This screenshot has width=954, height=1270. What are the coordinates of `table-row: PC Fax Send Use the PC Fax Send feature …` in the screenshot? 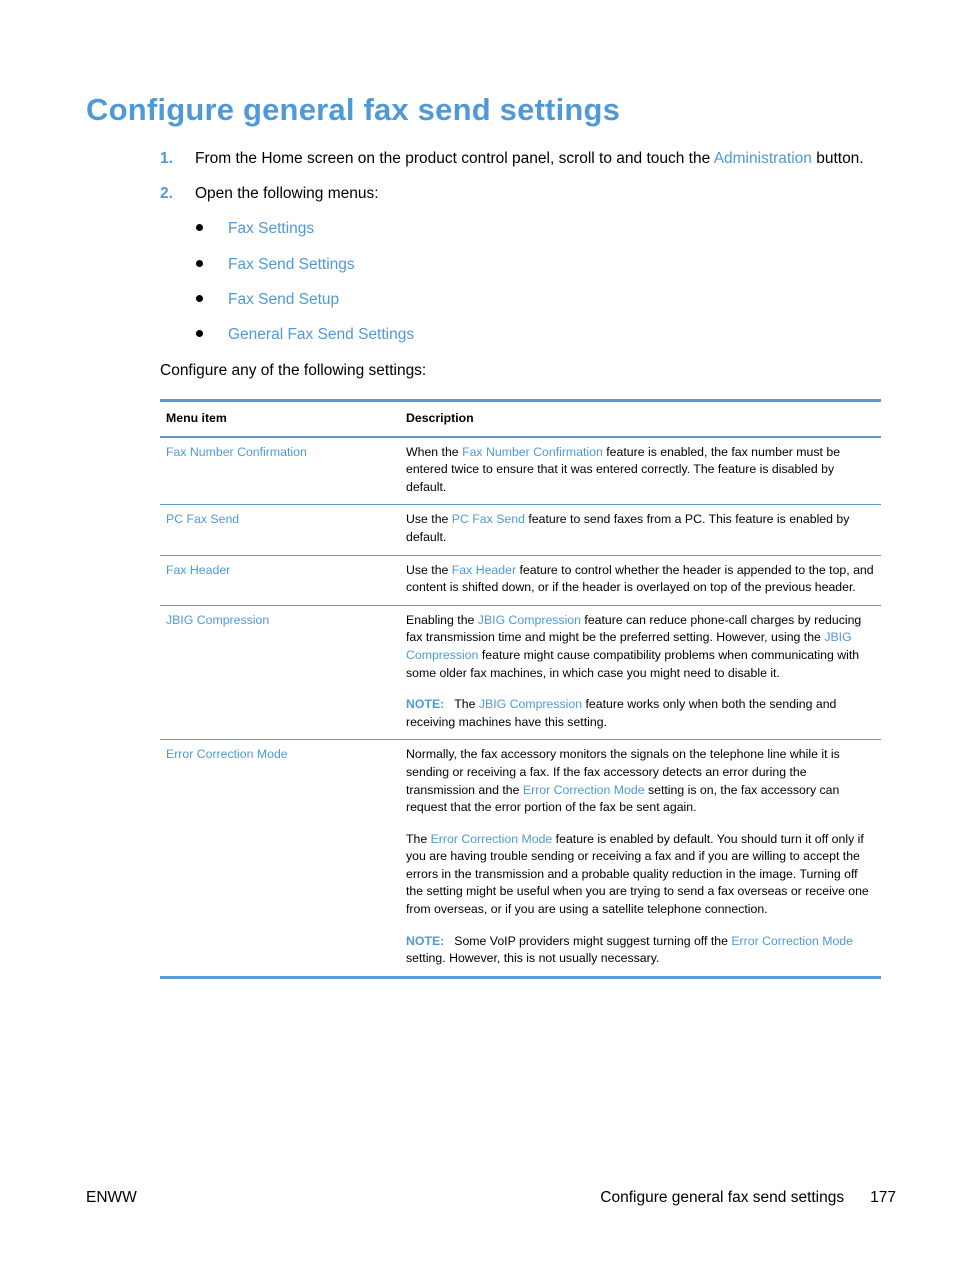 It's located at (520, 530).